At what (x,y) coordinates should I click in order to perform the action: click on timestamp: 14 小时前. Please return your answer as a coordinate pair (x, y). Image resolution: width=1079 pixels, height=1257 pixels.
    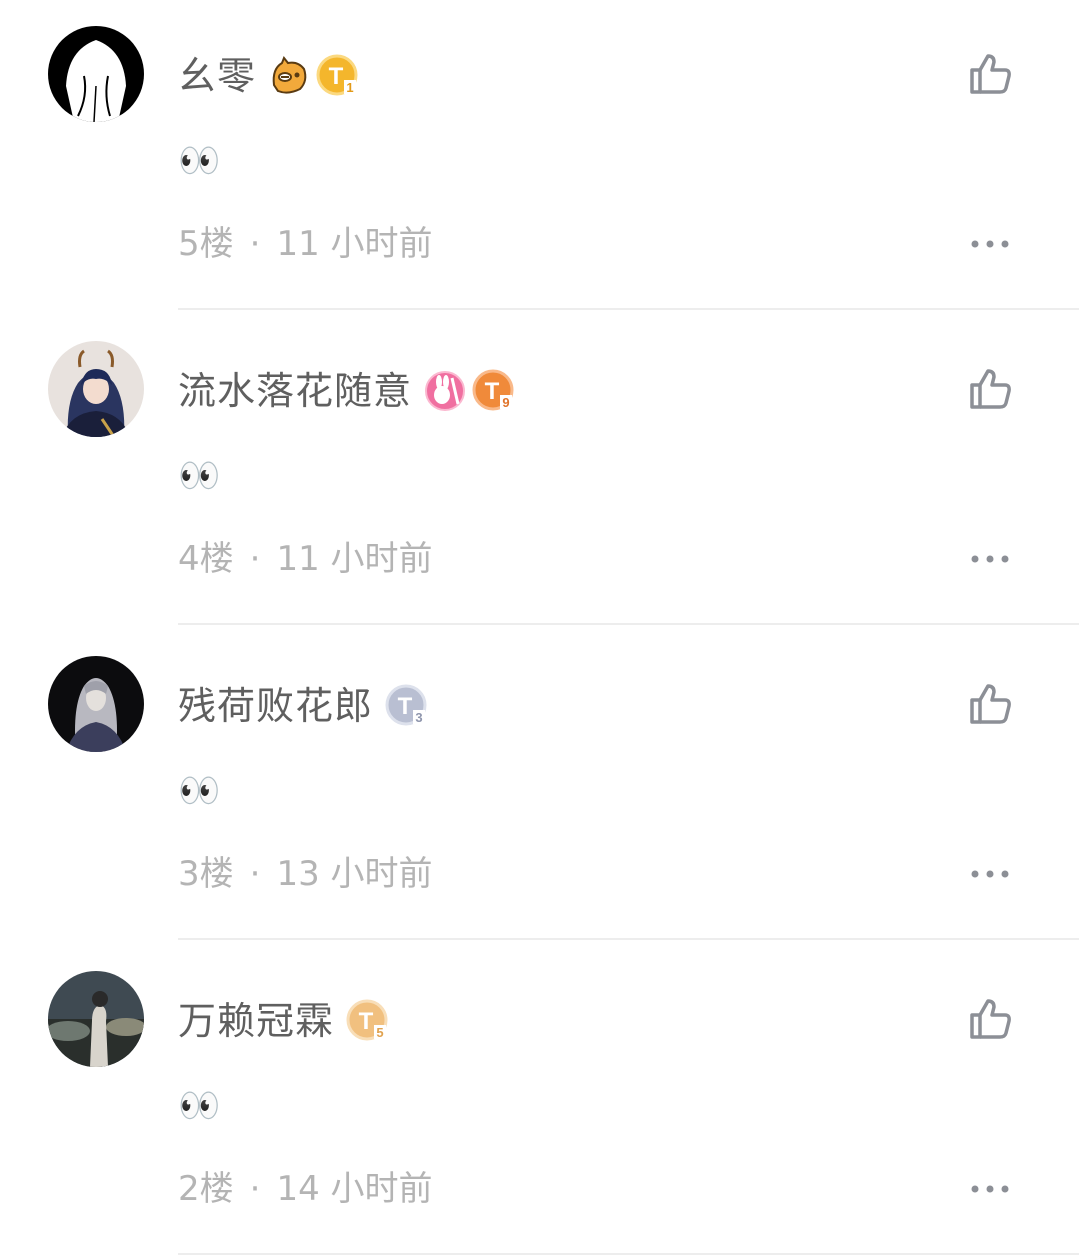
    Looking at the image, I should click on (354, 1189).